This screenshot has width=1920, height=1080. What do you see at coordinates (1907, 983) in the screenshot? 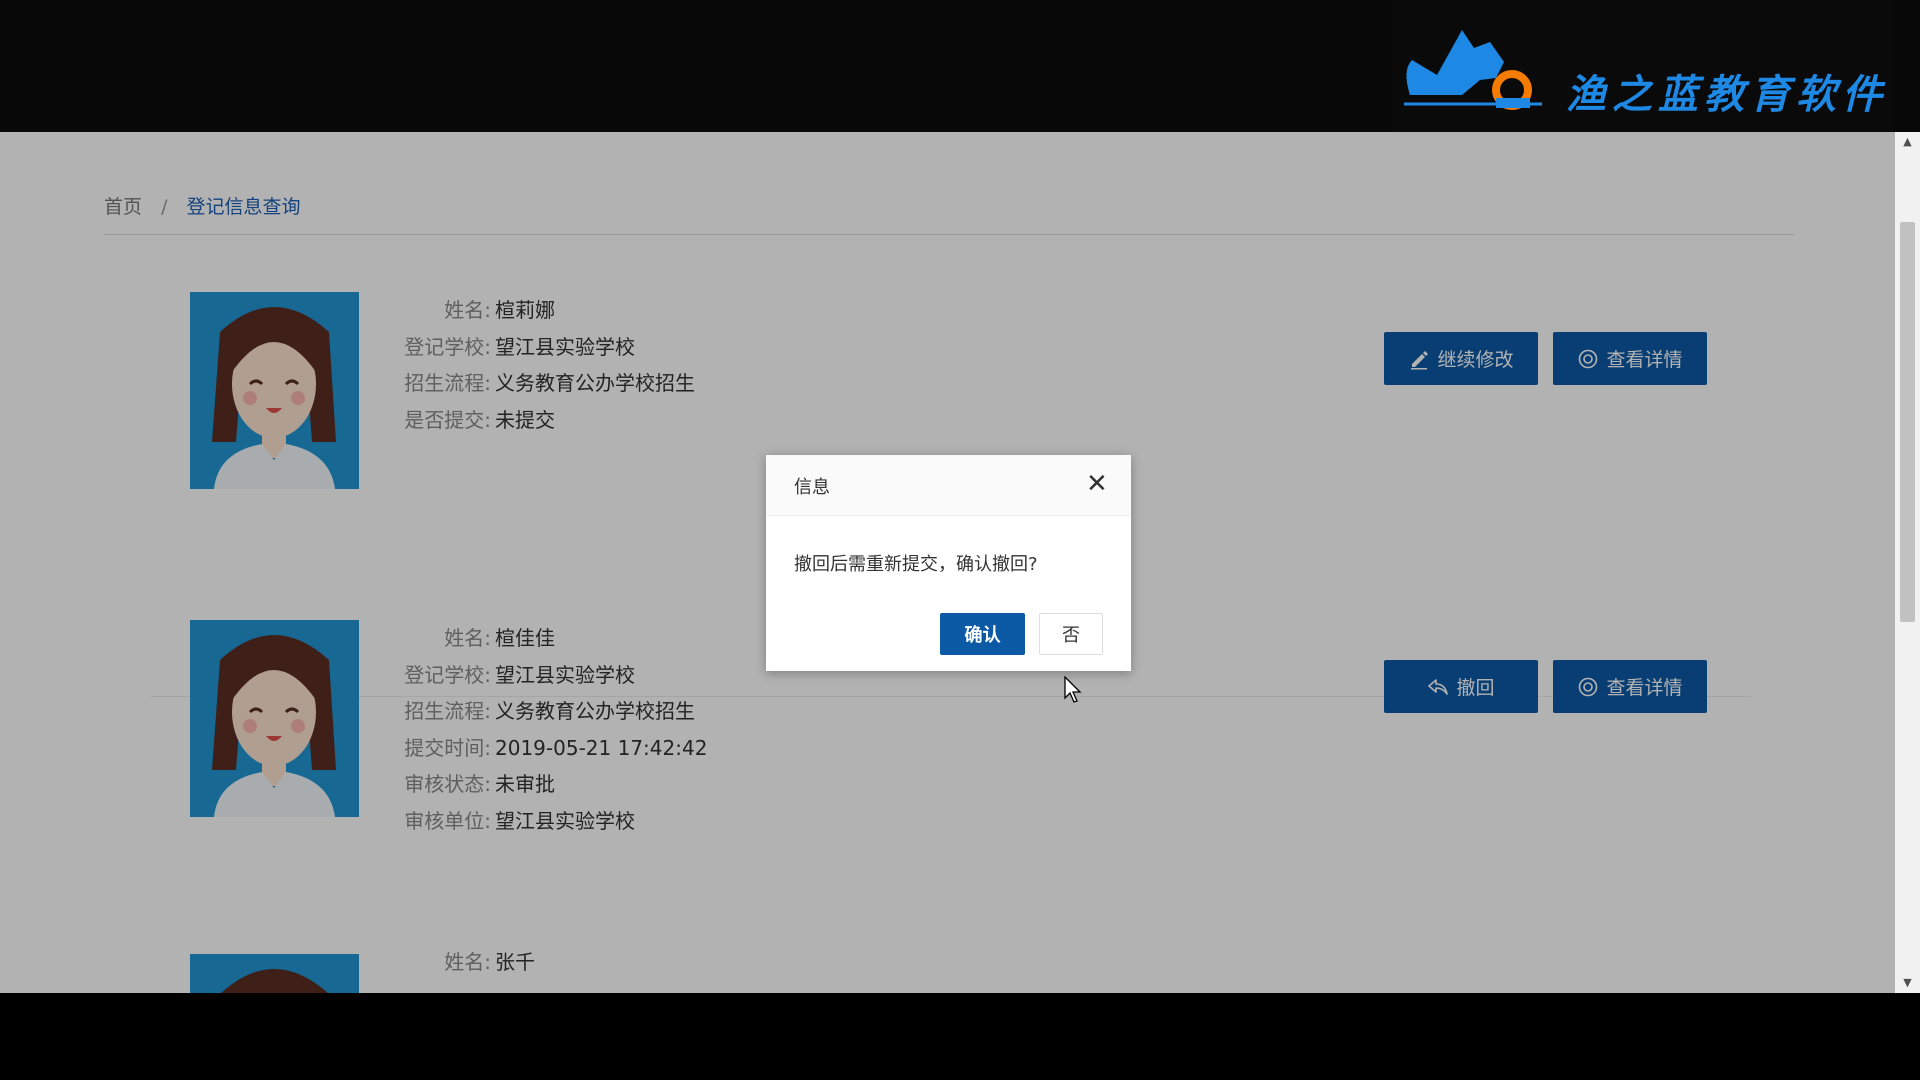
I see `scroll-down-arrow-icon: ▼` at bounding box center [1907, 983].